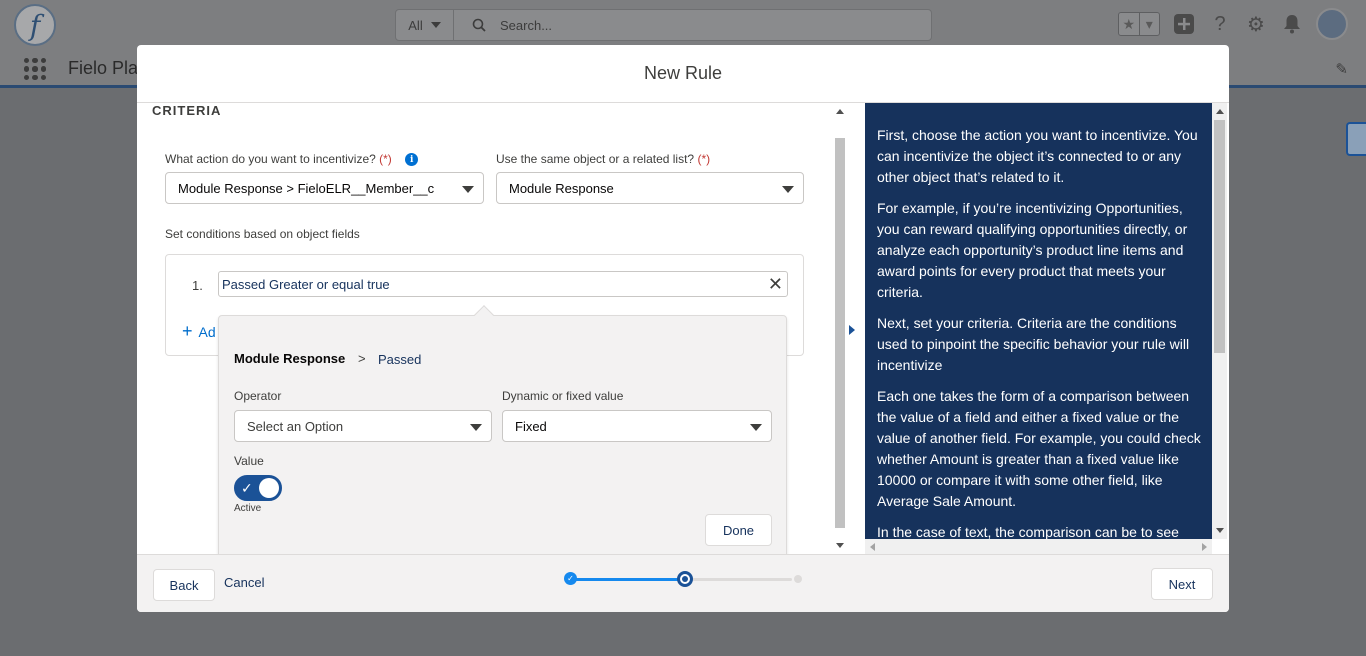 The width and height of the screenshot is (1366, 656). I want to click on add-icon, so click(1184, 24).